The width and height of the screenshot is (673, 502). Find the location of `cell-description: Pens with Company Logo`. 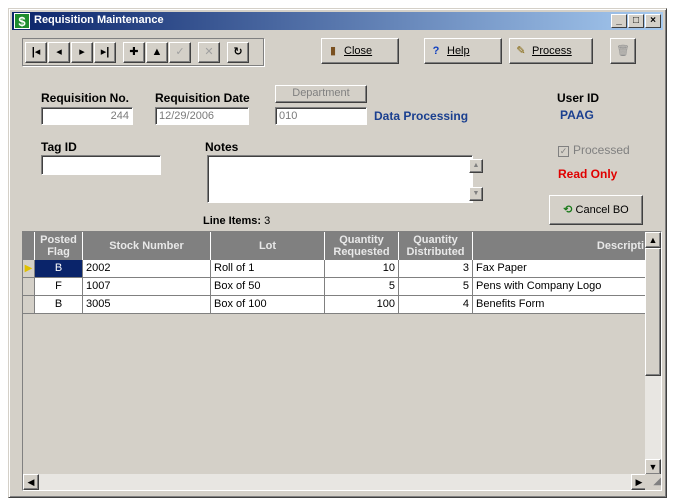

cell-description: Pens with Company Logo is located at coordinates (560, 287).